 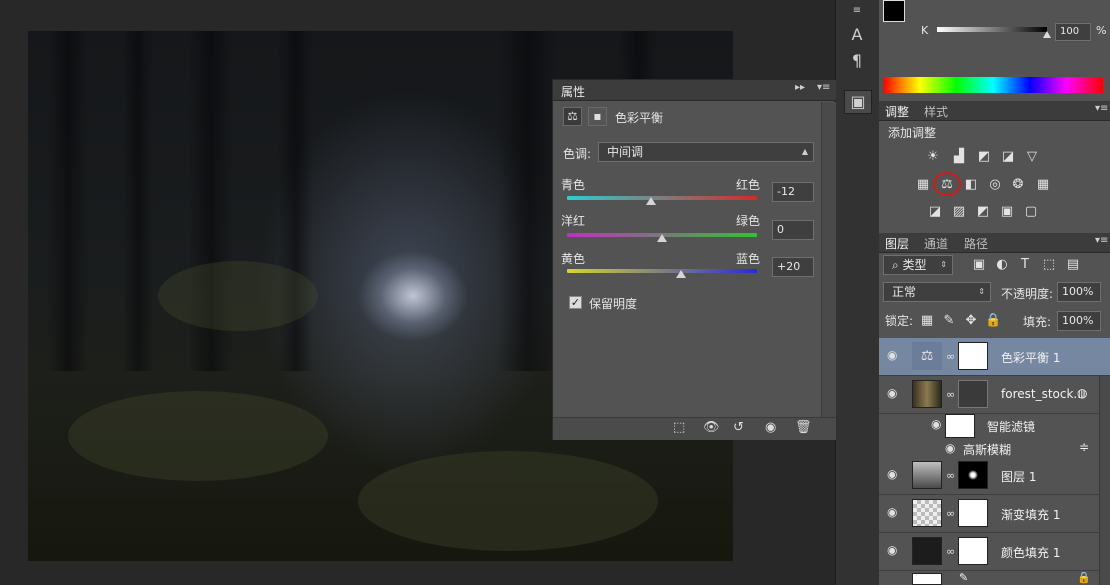 What do you see at coordinates (1101, 108) in the screenshot?
I see `panel-menu-icon: ▾≡` at bounding box center [1101, 108].